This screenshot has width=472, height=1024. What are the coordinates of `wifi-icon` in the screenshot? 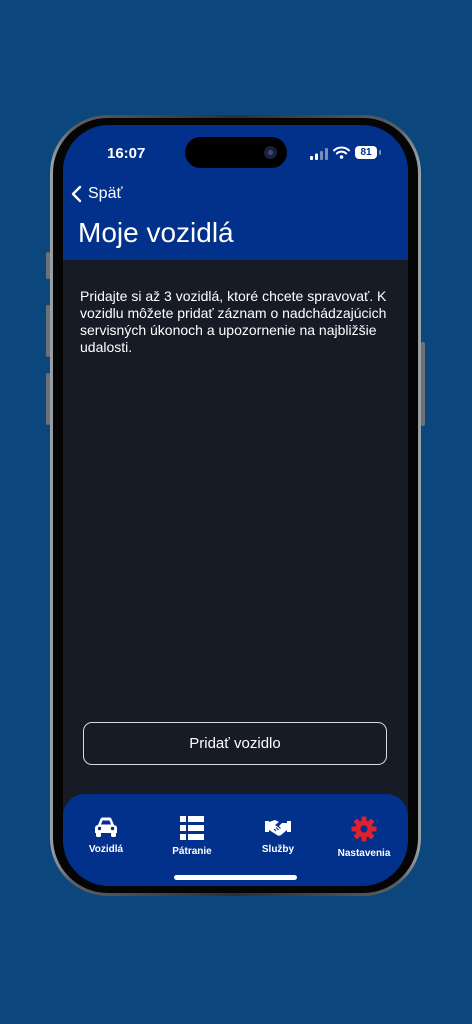 It's located at (341, 152).